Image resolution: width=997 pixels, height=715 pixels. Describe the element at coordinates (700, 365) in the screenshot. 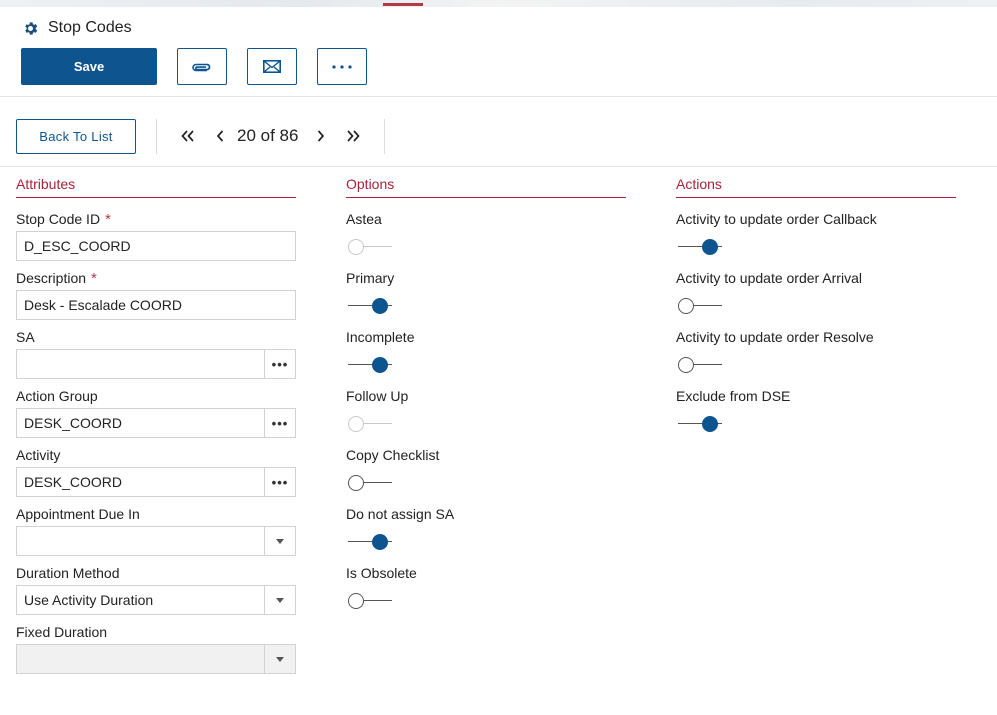

I see `toggle-activity-to-update-order-resolve` at that location.